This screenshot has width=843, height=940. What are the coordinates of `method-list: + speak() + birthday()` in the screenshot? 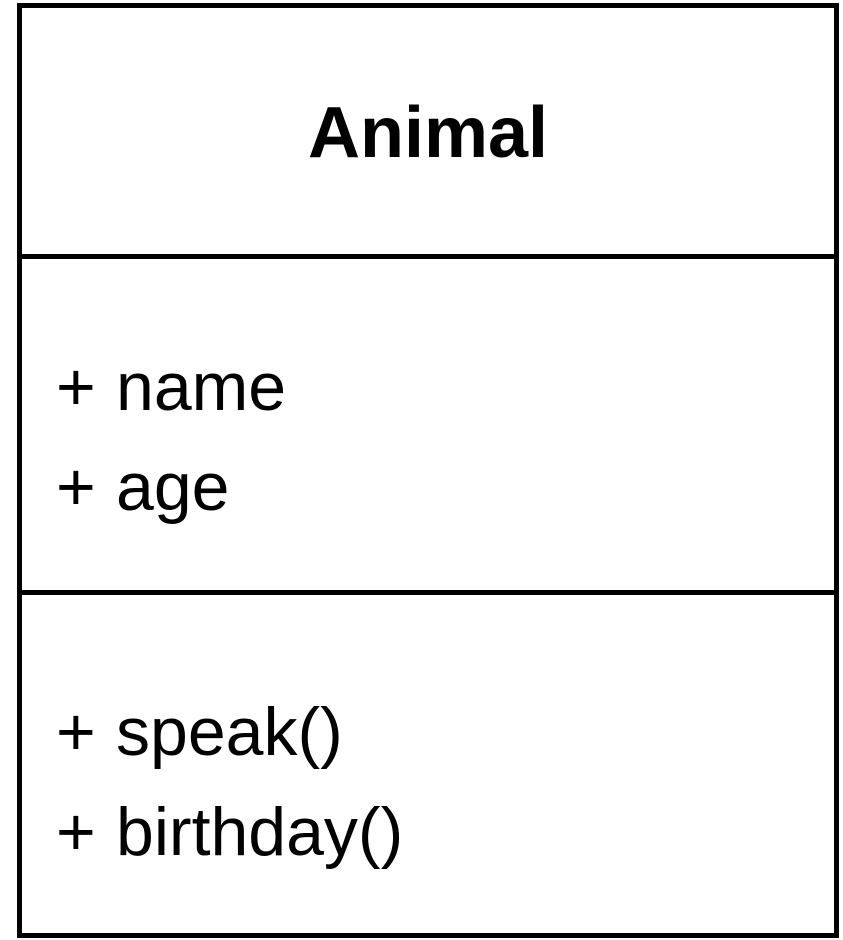 It's located at (229, 782).